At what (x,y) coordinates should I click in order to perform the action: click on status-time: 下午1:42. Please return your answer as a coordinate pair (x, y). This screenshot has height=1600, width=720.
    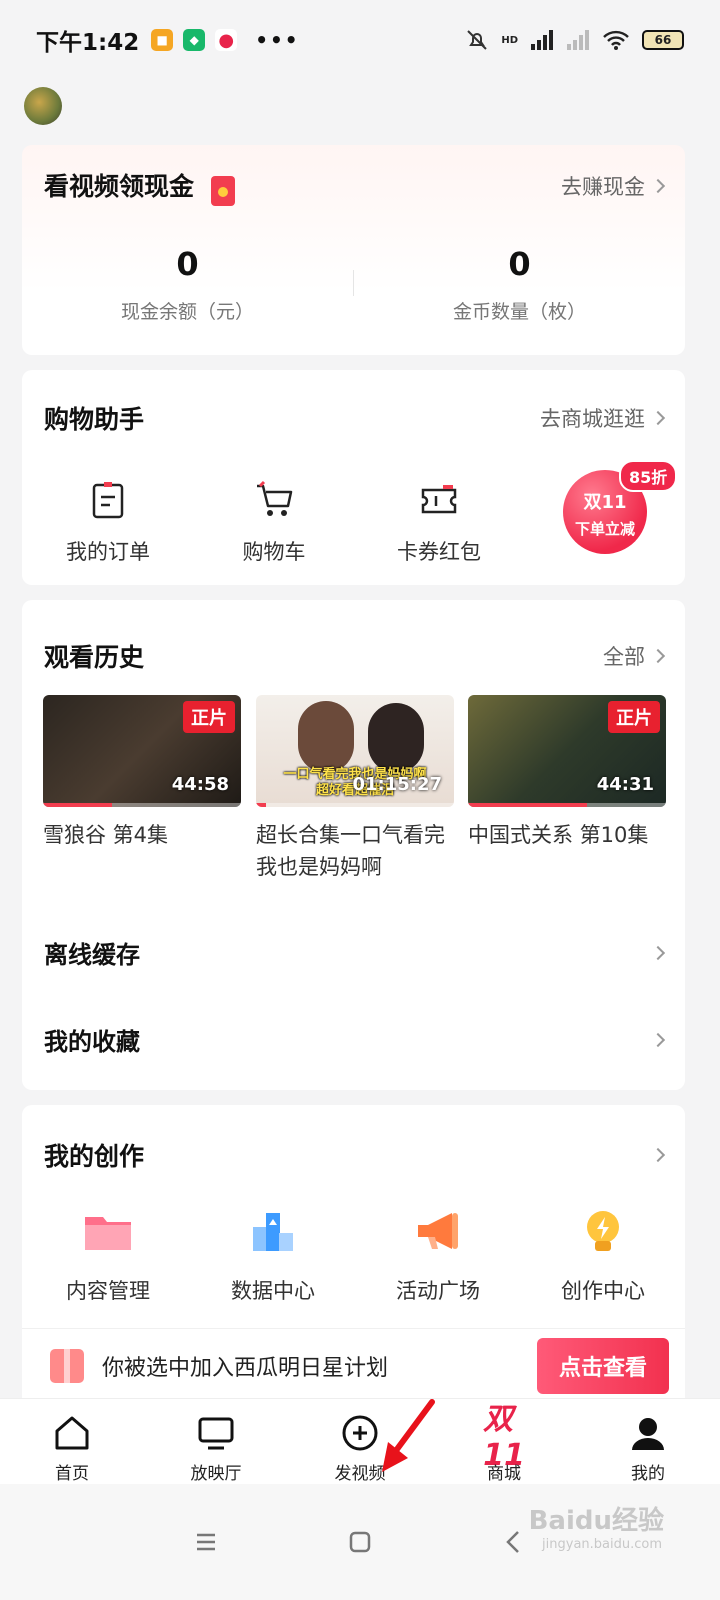
    Looking at the image, I should click on (88, 43).